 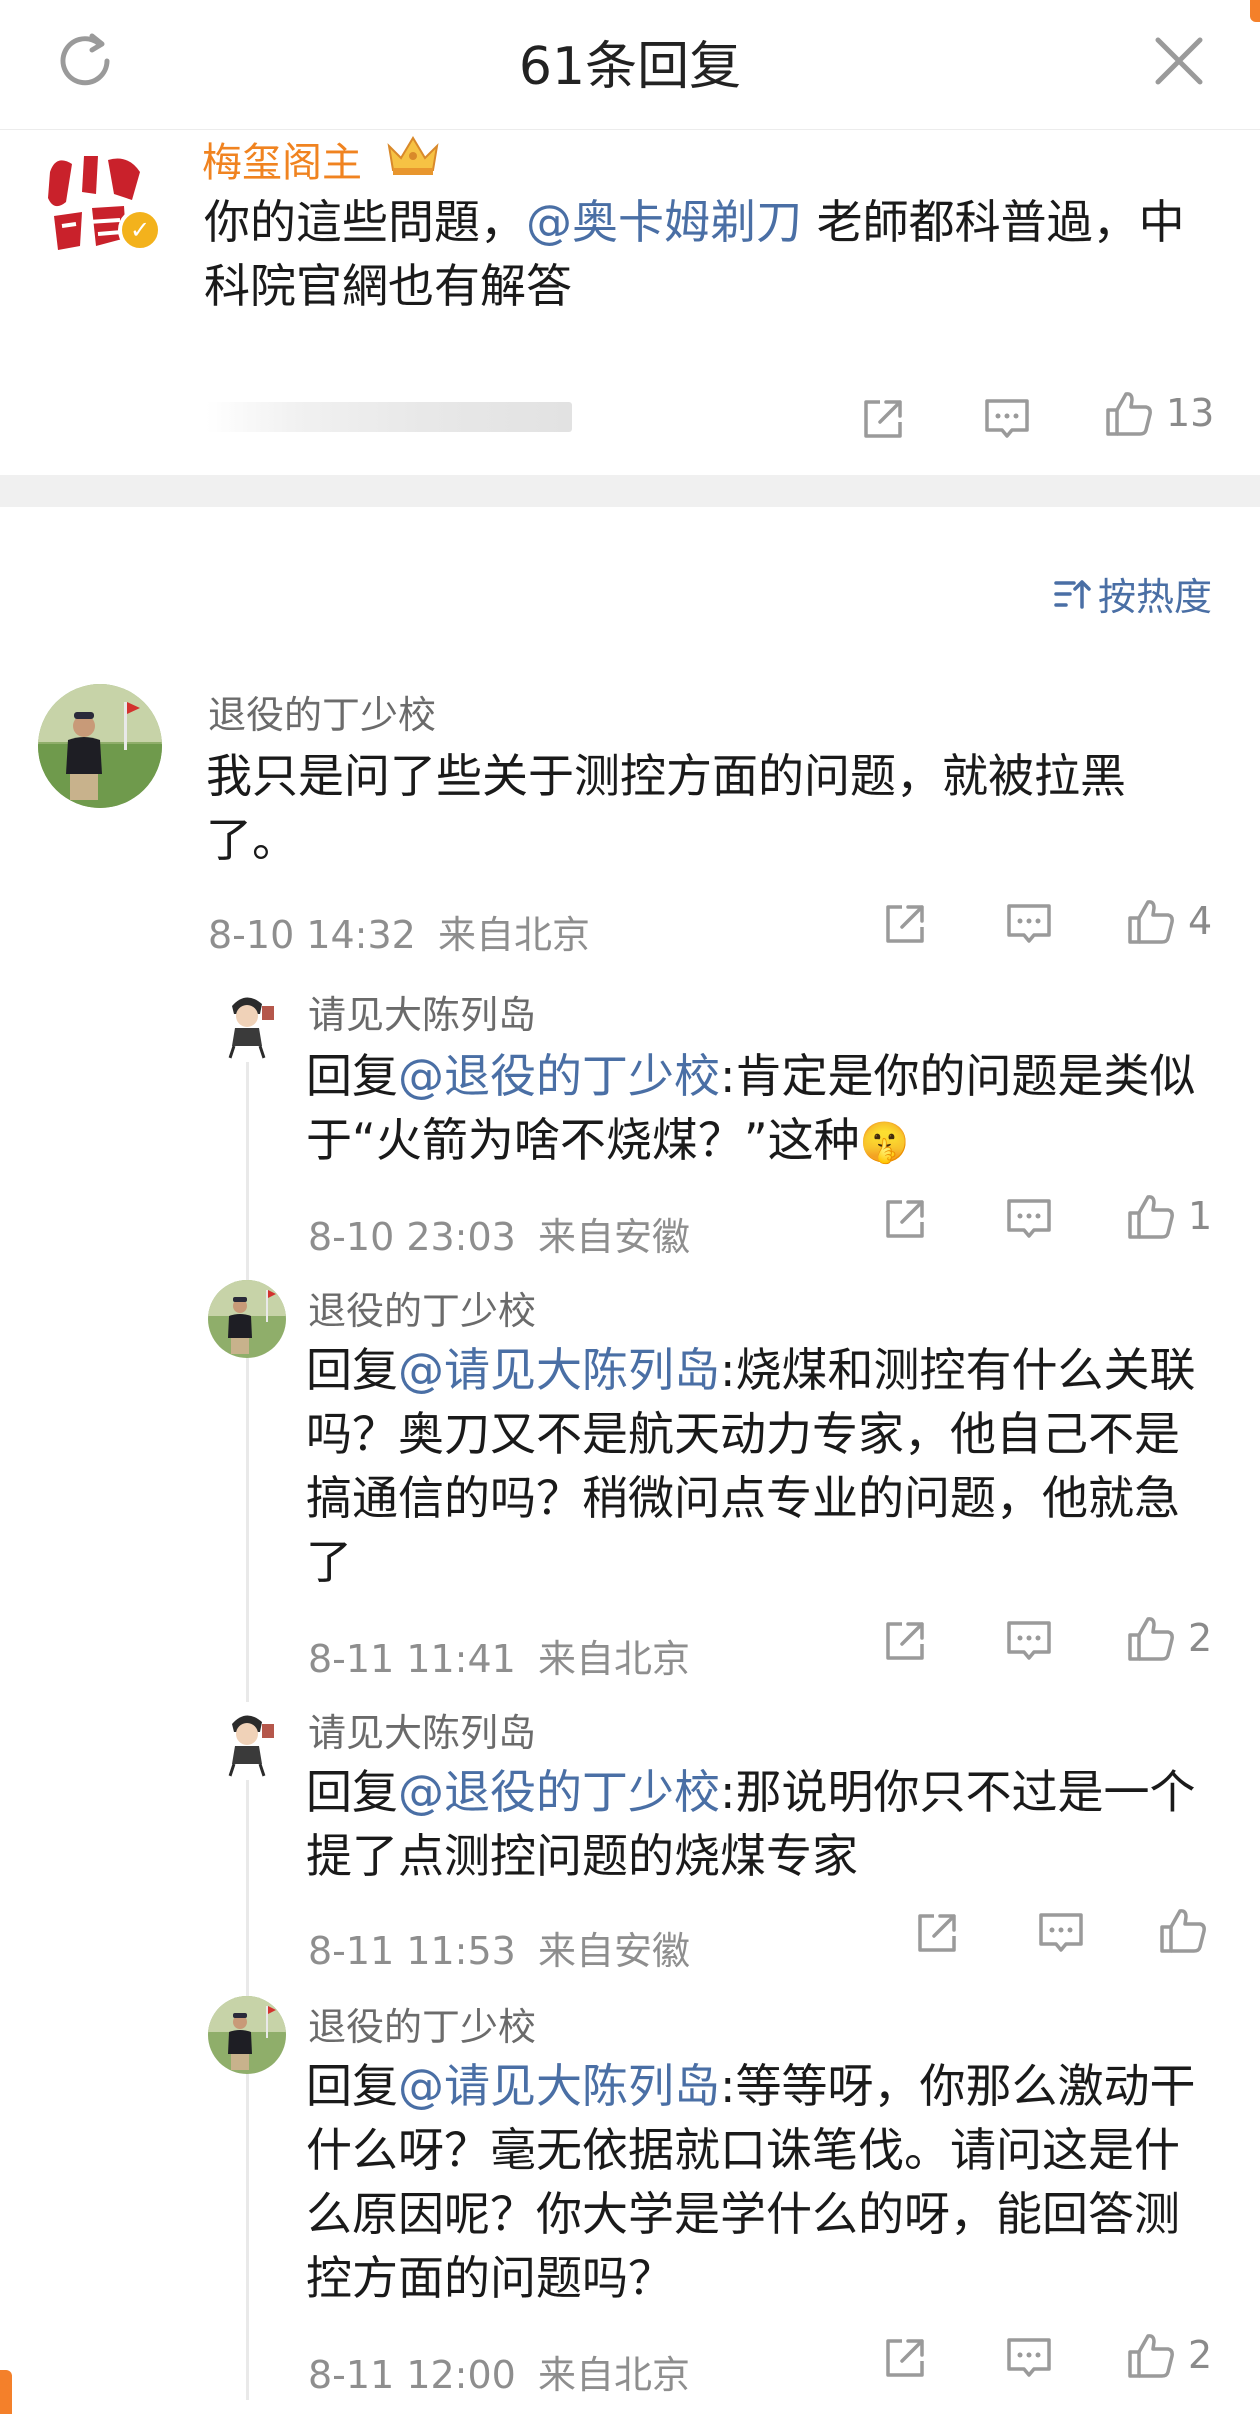 What do you see at coordinates (1190, 413) in the screenshot?
I see `like-count: 13` at bounding box center [1190, 413].